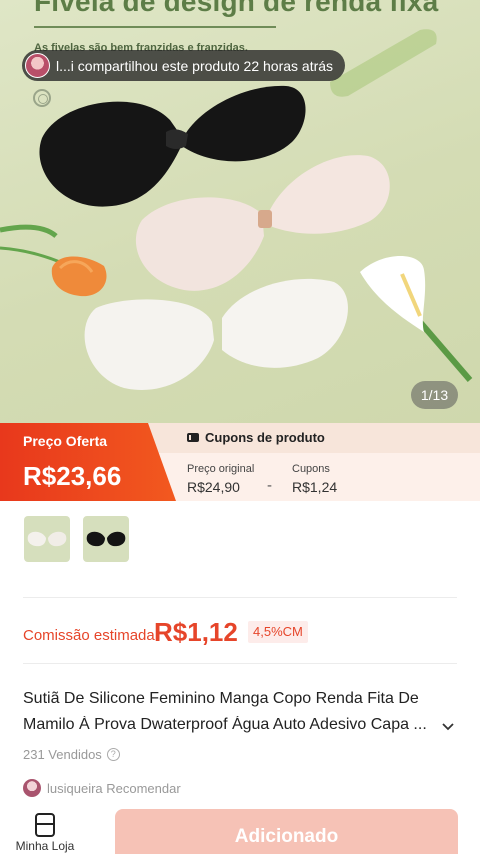 Image resolution: width=480 pixels, height=854 pixels. Describe the element at coordinates (114, 788) in the screenshot. I see `recommender-text: lusiqueira Recomendar` at that location.